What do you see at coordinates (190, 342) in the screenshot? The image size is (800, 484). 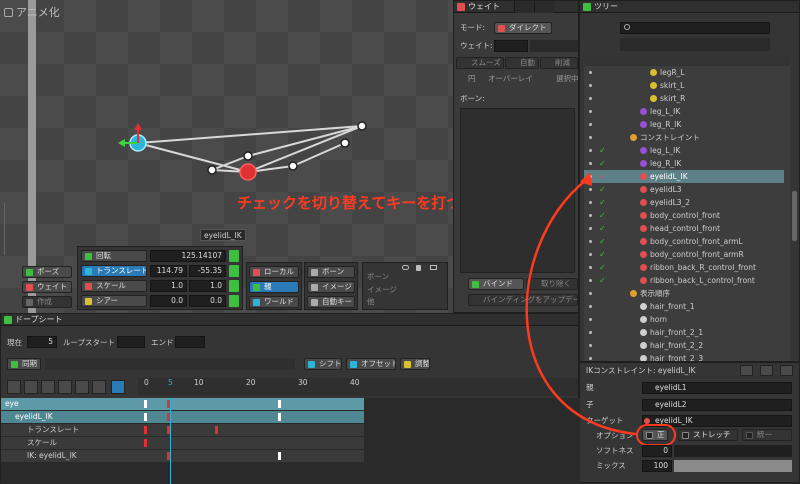 I see `end-field` at bounding box center [190, 342].